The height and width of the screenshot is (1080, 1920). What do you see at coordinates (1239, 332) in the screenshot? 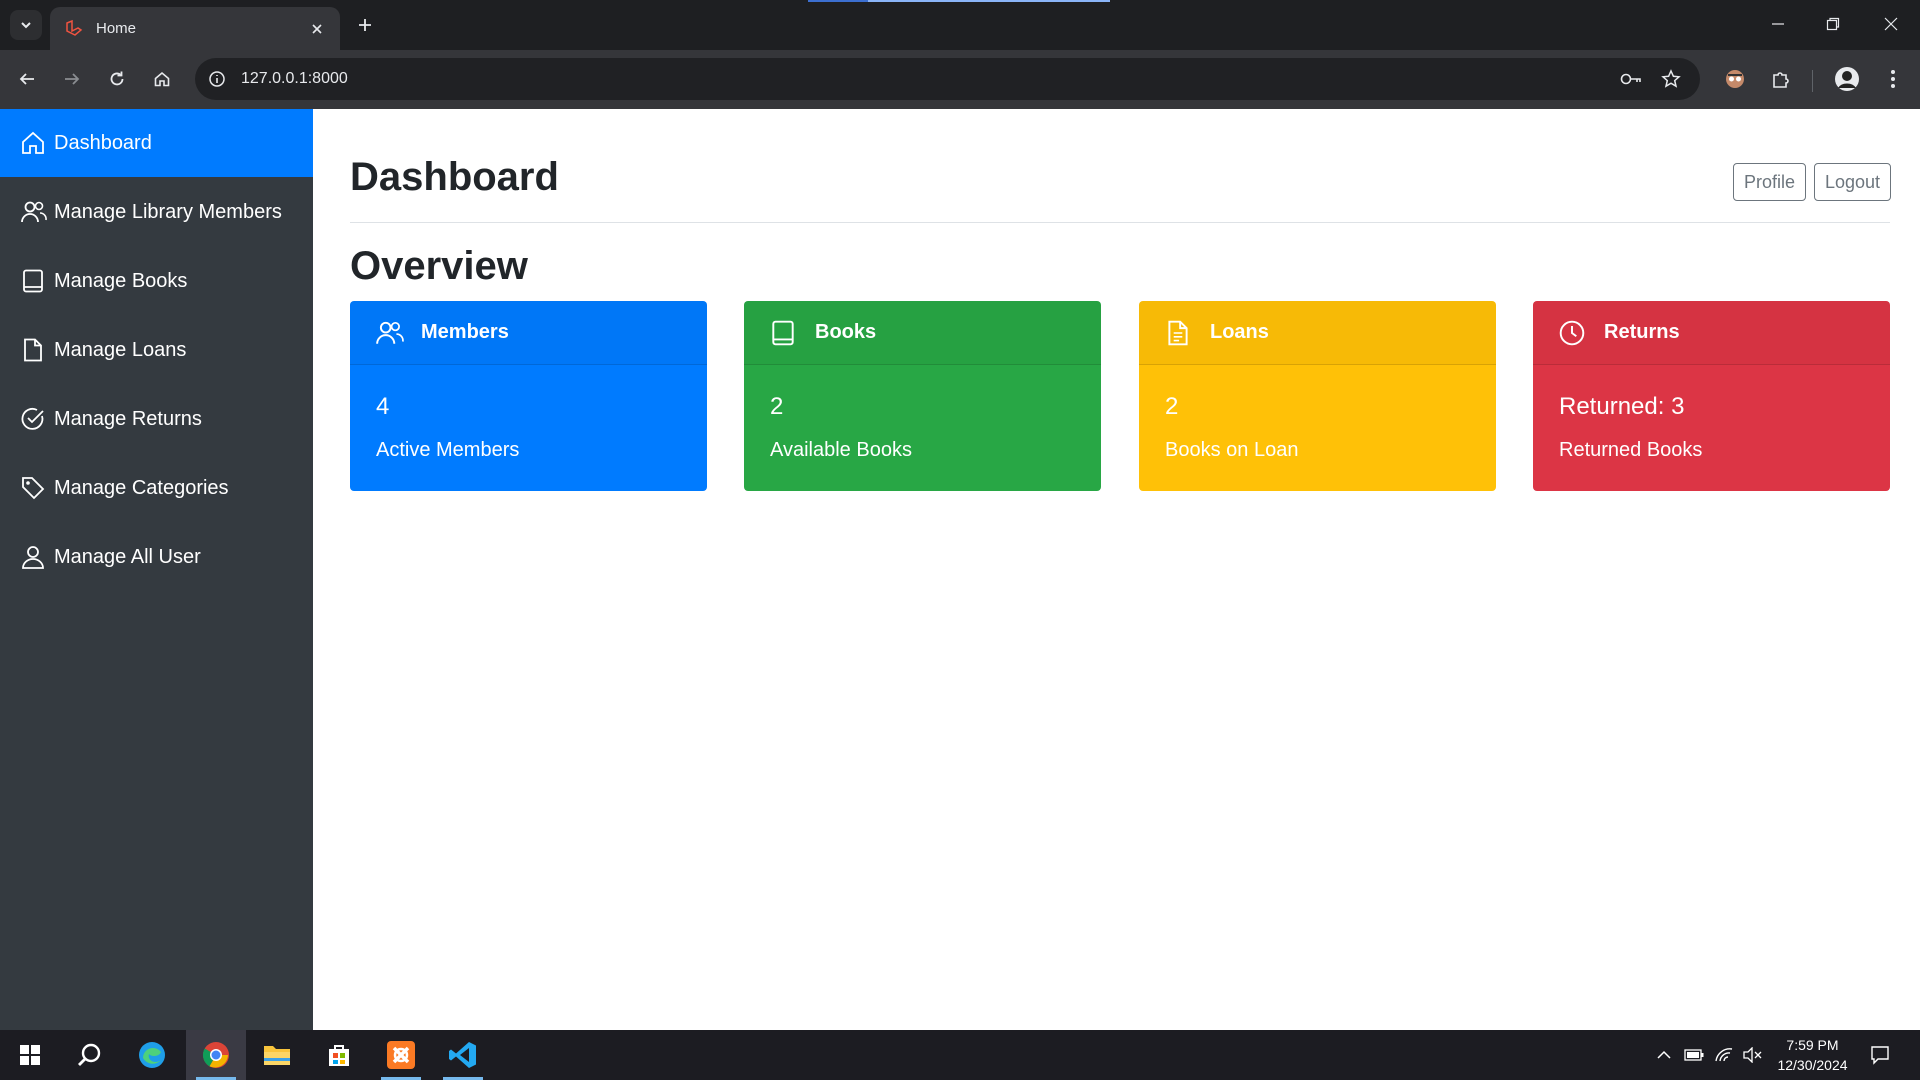
I see `card-title: Loans` at bounding box center [1239, 332].